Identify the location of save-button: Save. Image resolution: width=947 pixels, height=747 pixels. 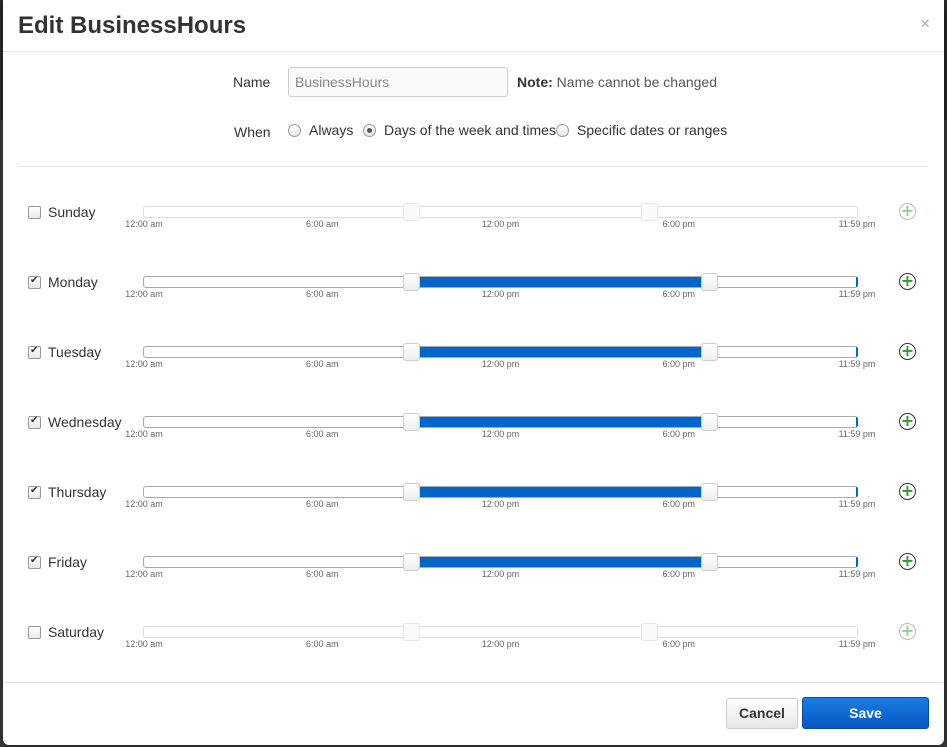
(865, 713).